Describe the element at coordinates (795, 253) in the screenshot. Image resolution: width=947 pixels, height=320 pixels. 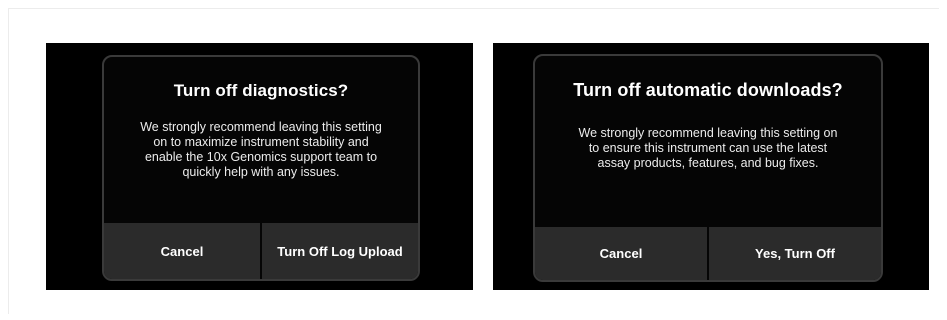
I see `yes-turn-off-button: Yes, Turn Off` at that location.